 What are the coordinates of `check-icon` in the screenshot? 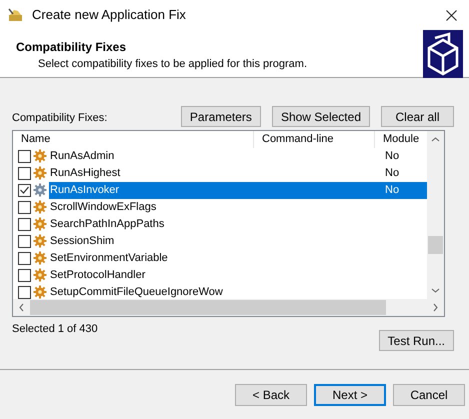 It's located at (24, 190).